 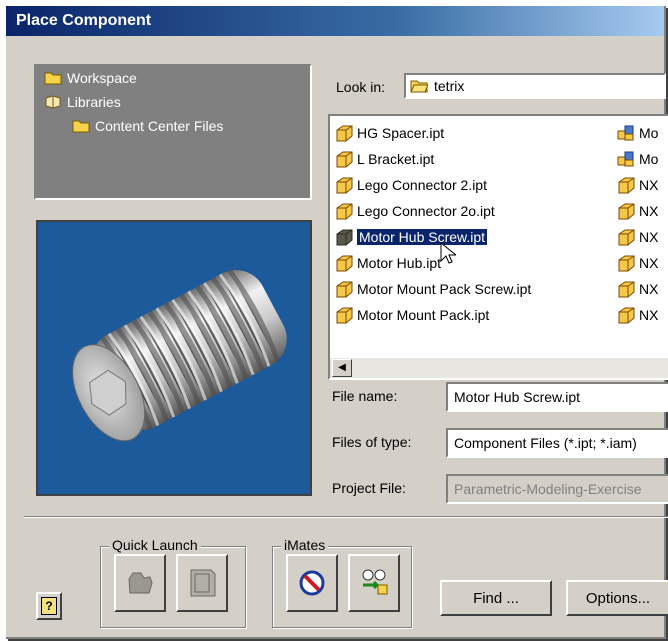 I want to click on files-of-type-label: Files of type:, so click(x=372, y=442).